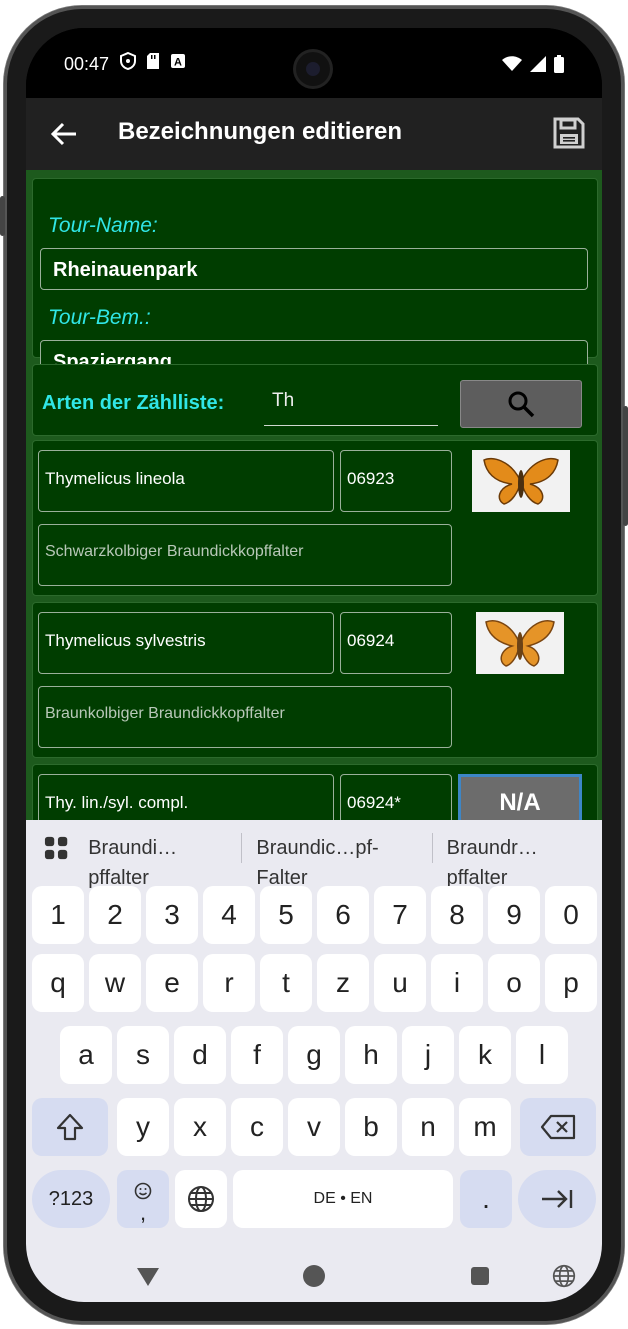 The width and height of the screenshot is (628, 1329). What do you see at coordinates (517, 861) in the screenshot?
I see `suggestion-item: Braundr…pffalter` at bounding box center [517, 861].